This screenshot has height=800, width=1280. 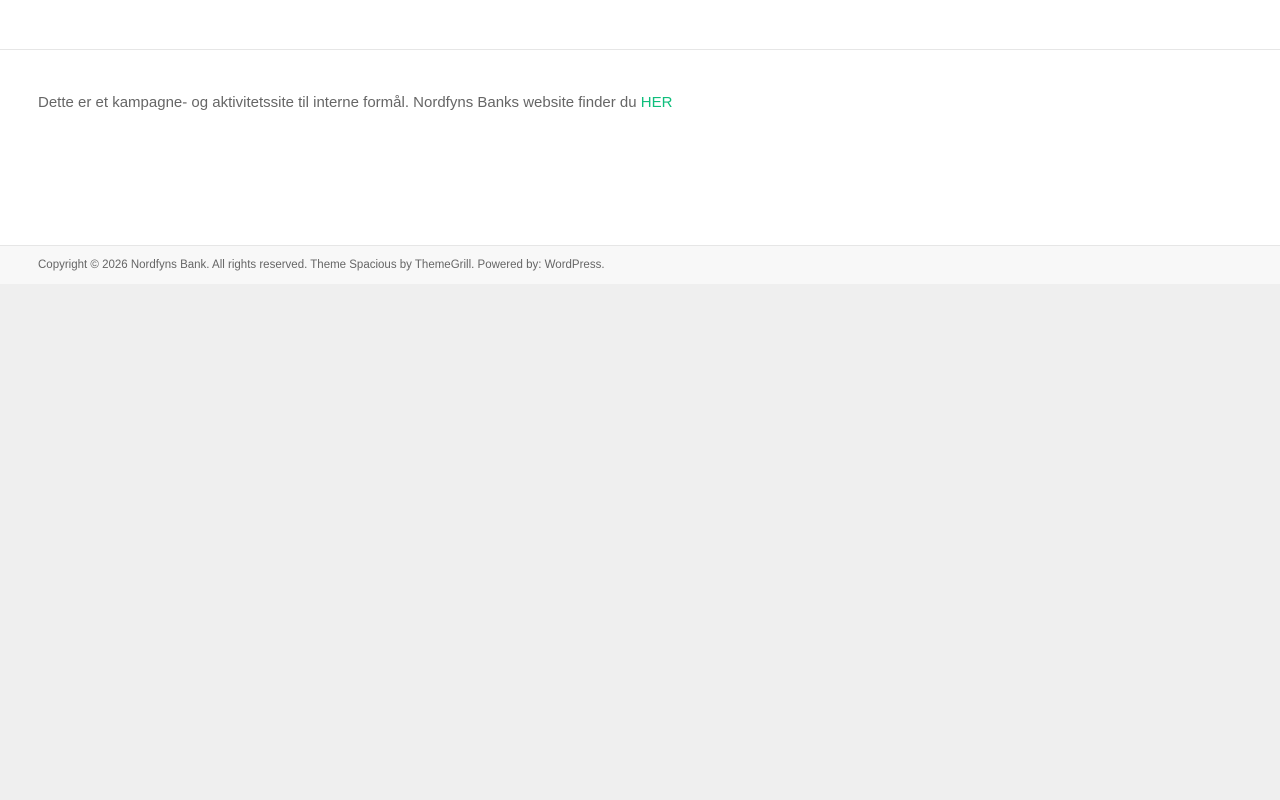 I want to click on copyright-prefix: Copyright © 2026, so click(x=84, y=265).